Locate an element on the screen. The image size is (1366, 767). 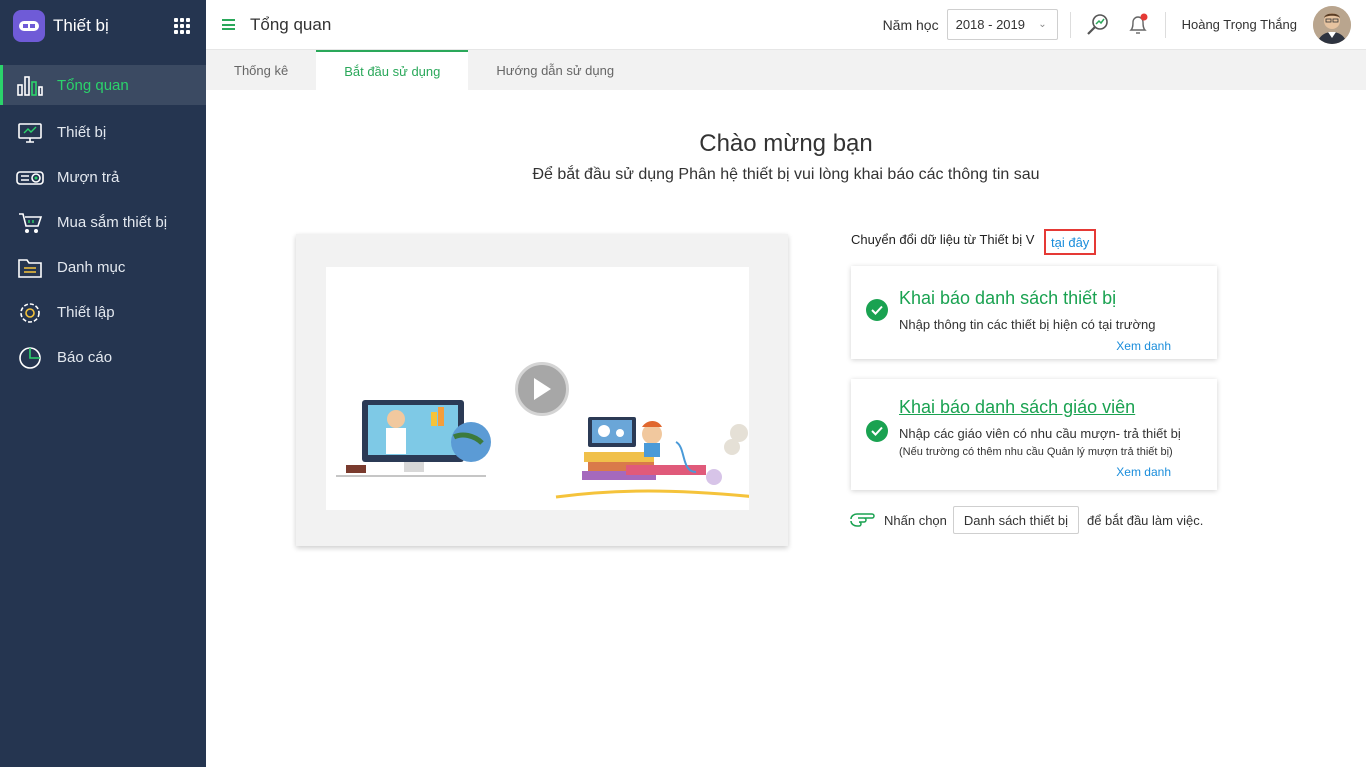
sidebar-item-label: Báo cáo is located at coordinates (85, 357).